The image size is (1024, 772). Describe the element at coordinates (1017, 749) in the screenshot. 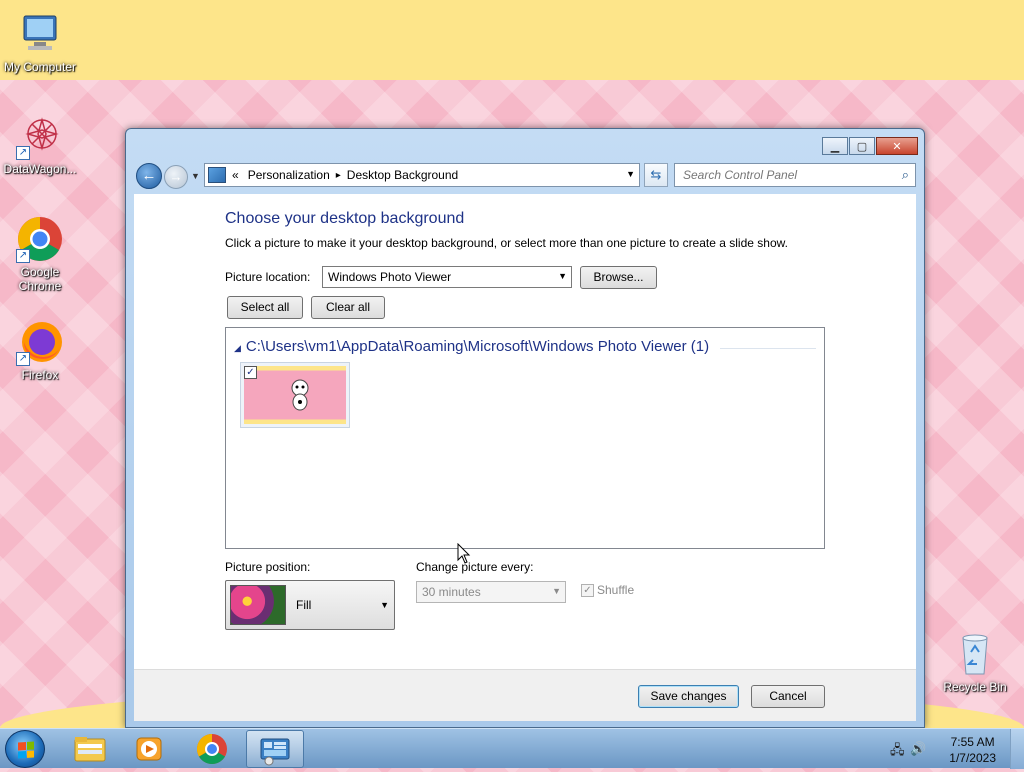

I see `show-desktop-button` at that location.